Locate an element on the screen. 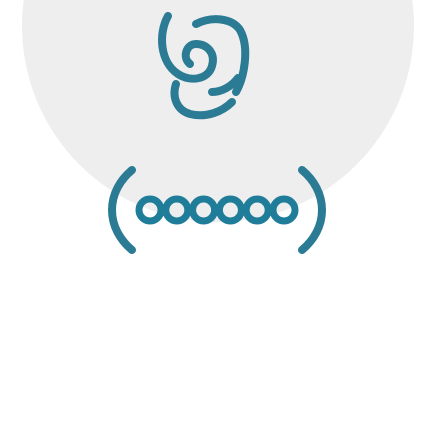 The width and height of the screenshot is (436, 428). password-field-left-bracket is located at coordinates (121, 210).